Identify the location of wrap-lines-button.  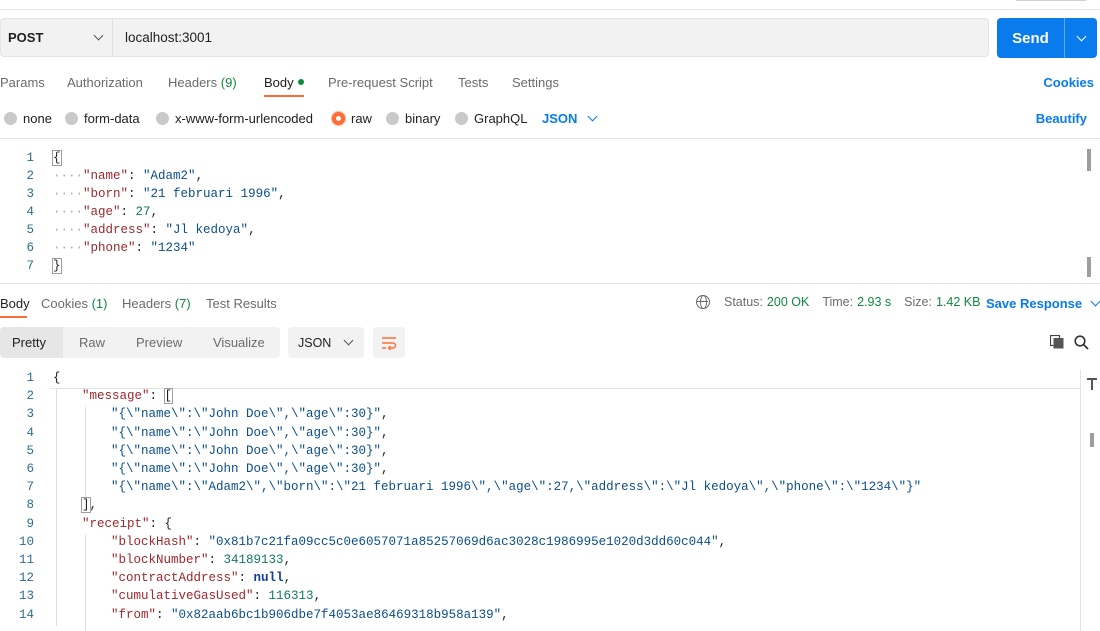
(389, 342).